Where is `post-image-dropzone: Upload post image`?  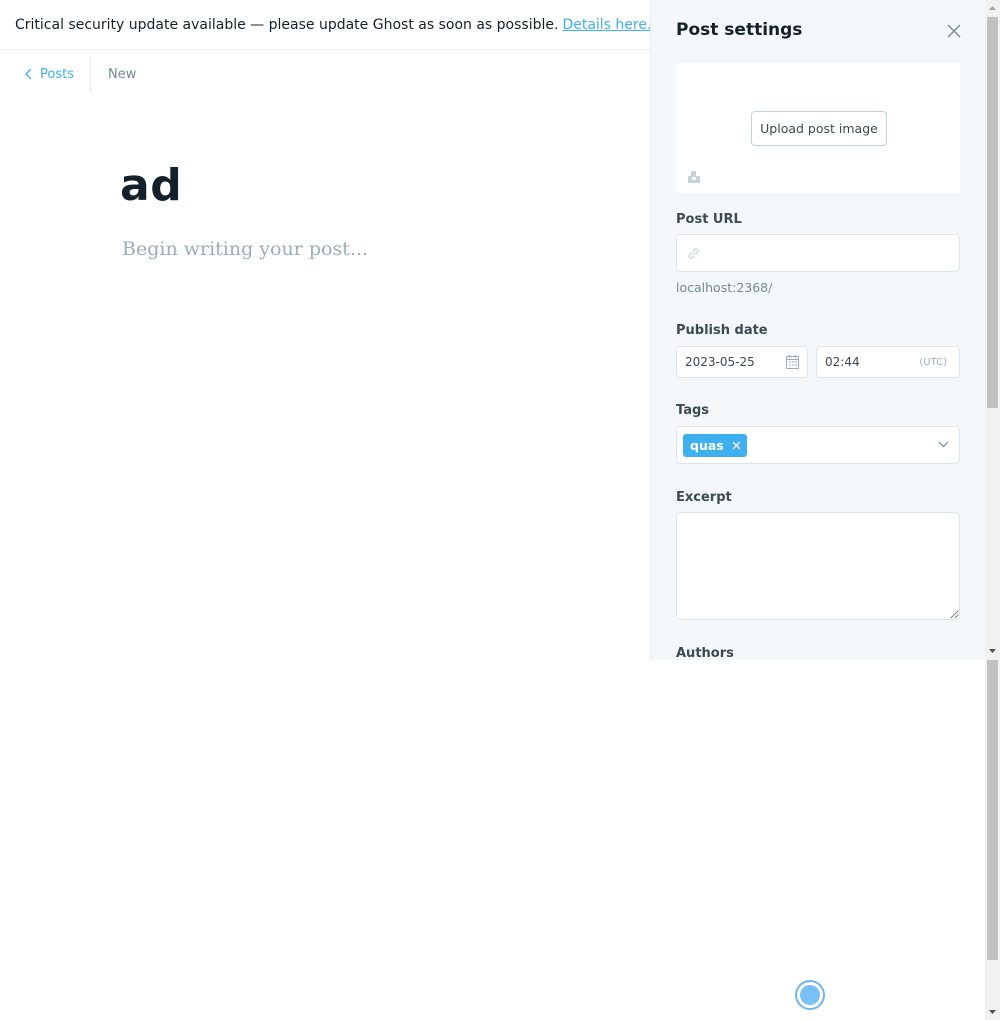
post-image-dropzone: Upload post image is located at coordinates (818, 128).